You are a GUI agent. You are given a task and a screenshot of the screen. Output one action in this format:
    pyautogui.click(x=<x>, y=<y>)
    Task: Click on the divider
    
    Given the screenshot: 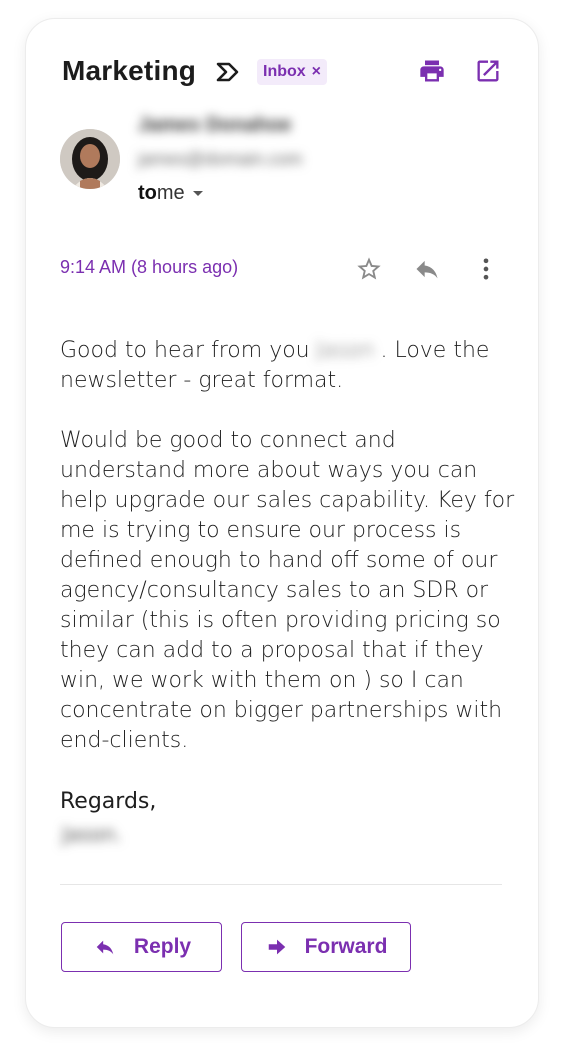 What is the action you would take?
    pyautogui.click(x=281, y=884)
    